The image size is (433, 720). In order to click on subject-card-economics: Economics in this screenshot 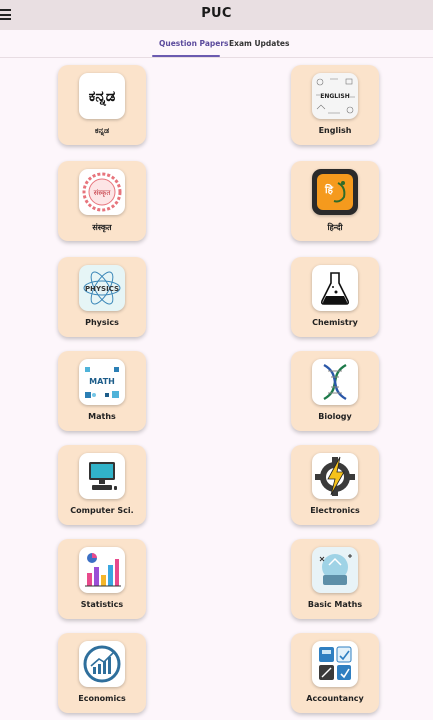, I will do `click(102, 673)`.